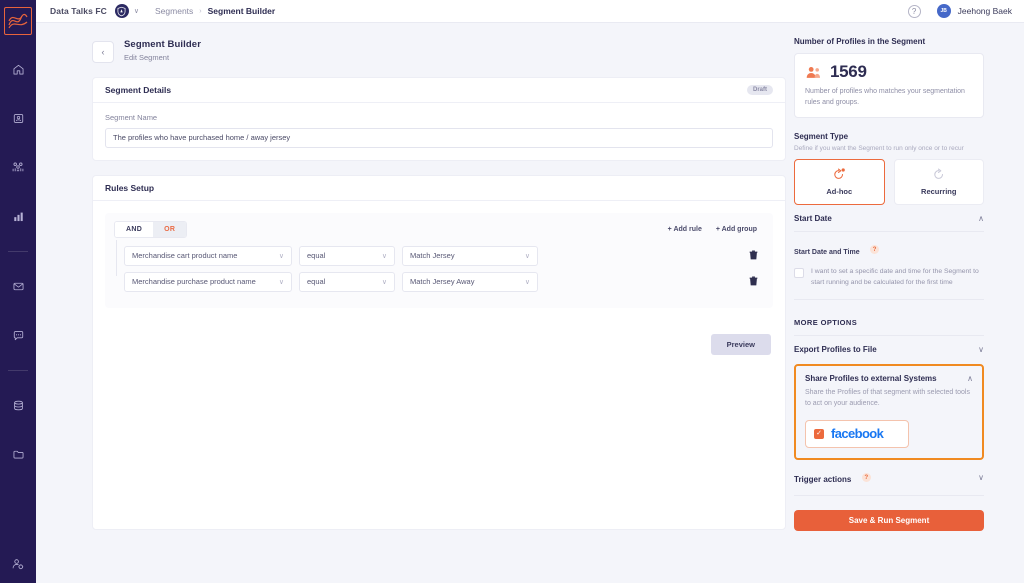 Image resolution: width=1024 pixels, height=583 pixels. What do you see at coordinates (121, 11) in the screenshot?
I see `club-shield-icon` at bounding box center [121, 11].